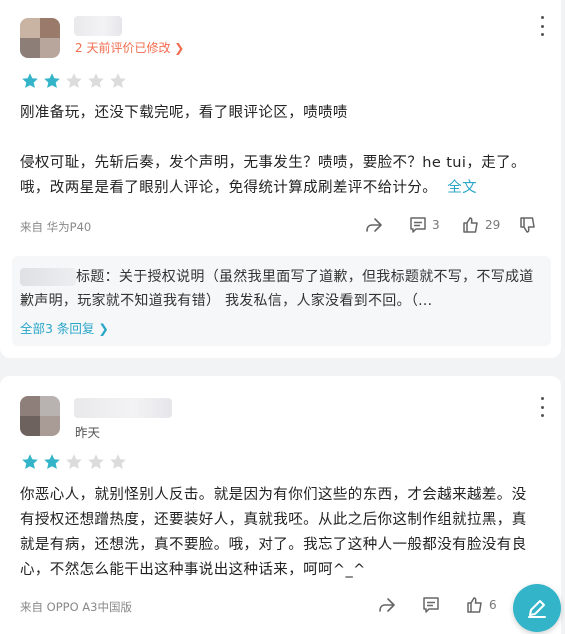  I want to click on device-label: 来自 OPPO A3中国版, so click(76, 607).